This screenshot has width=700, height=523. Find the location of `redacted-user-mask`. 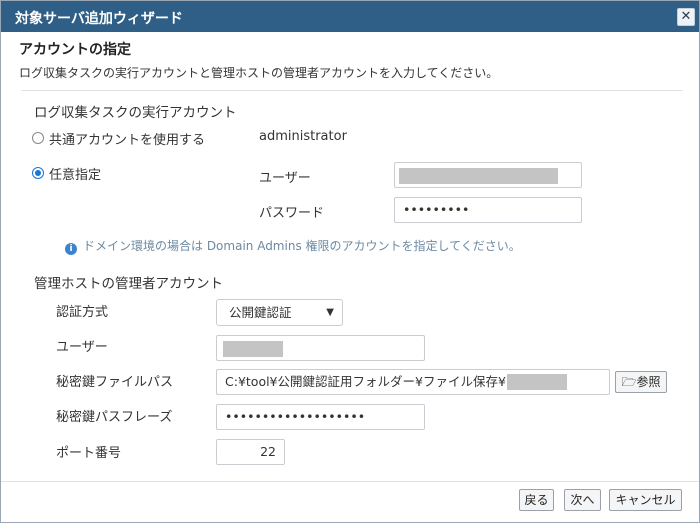

redacted-user-mask is located at coordinates (478, 176).